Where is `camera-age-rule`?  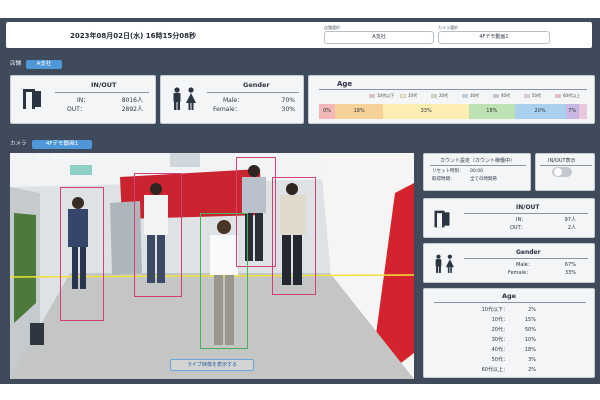 camera-age-rule is located at coordinates (510, 302).